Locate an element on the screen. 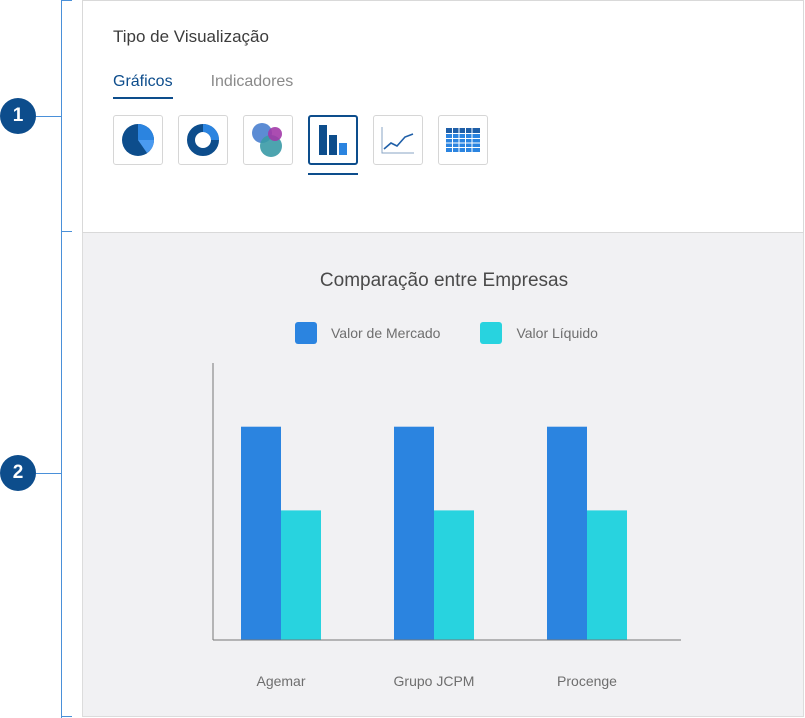 This screenshot has height=718, width=805. tab-indicadores: Indicadores is located at coordinates (252, 86).